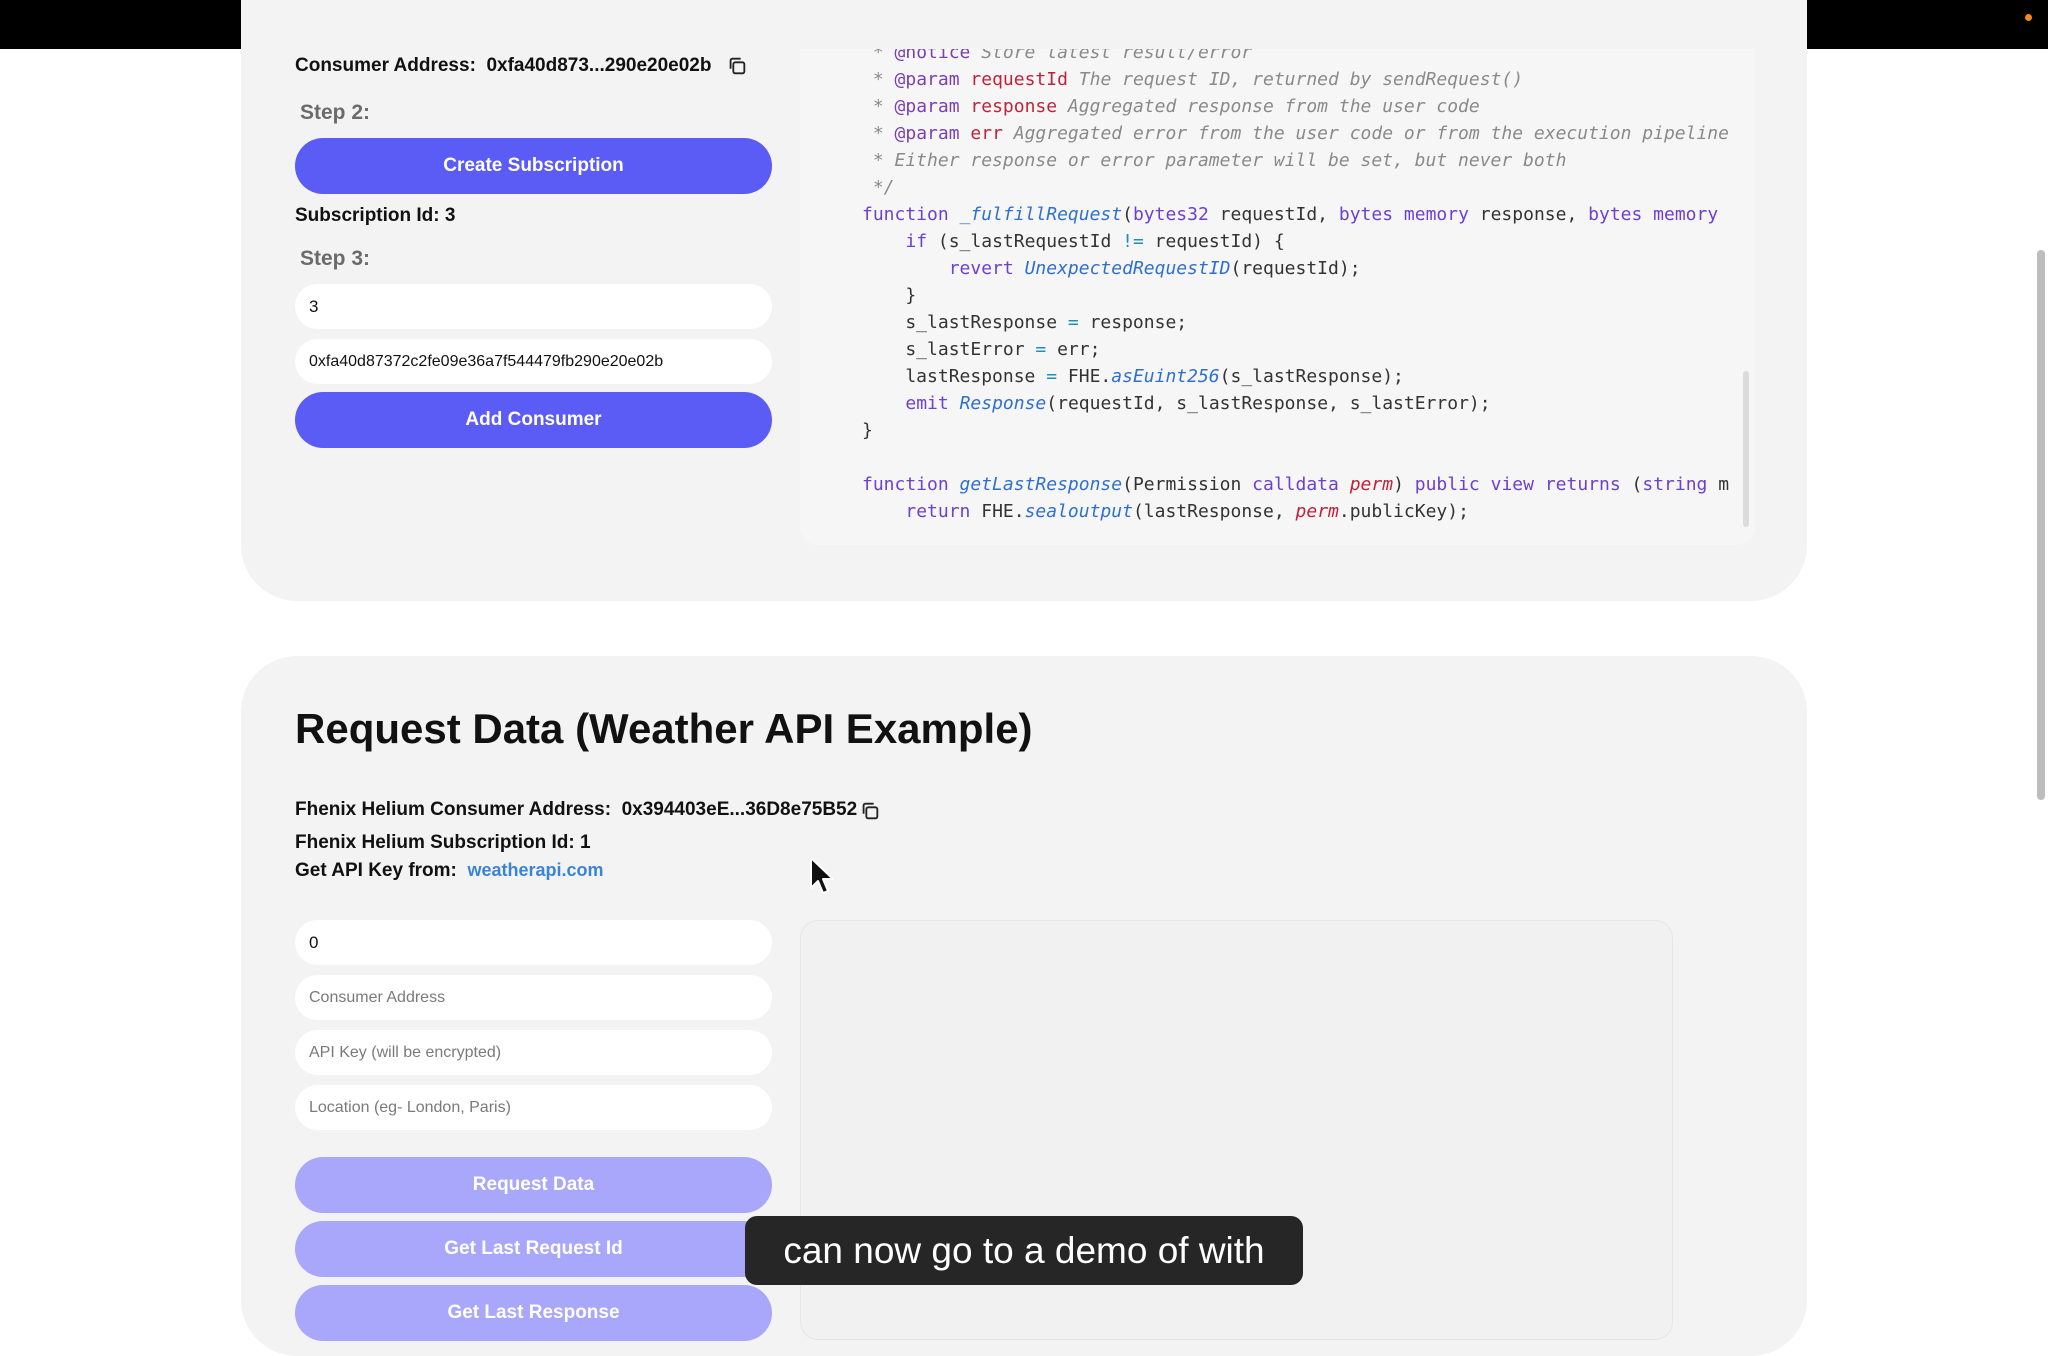 The image size is (2048, 1356). What do you see at coordinates (533, 1052) in the screenshot?
I see `api-key-field` at bounding box center [533, 1052].